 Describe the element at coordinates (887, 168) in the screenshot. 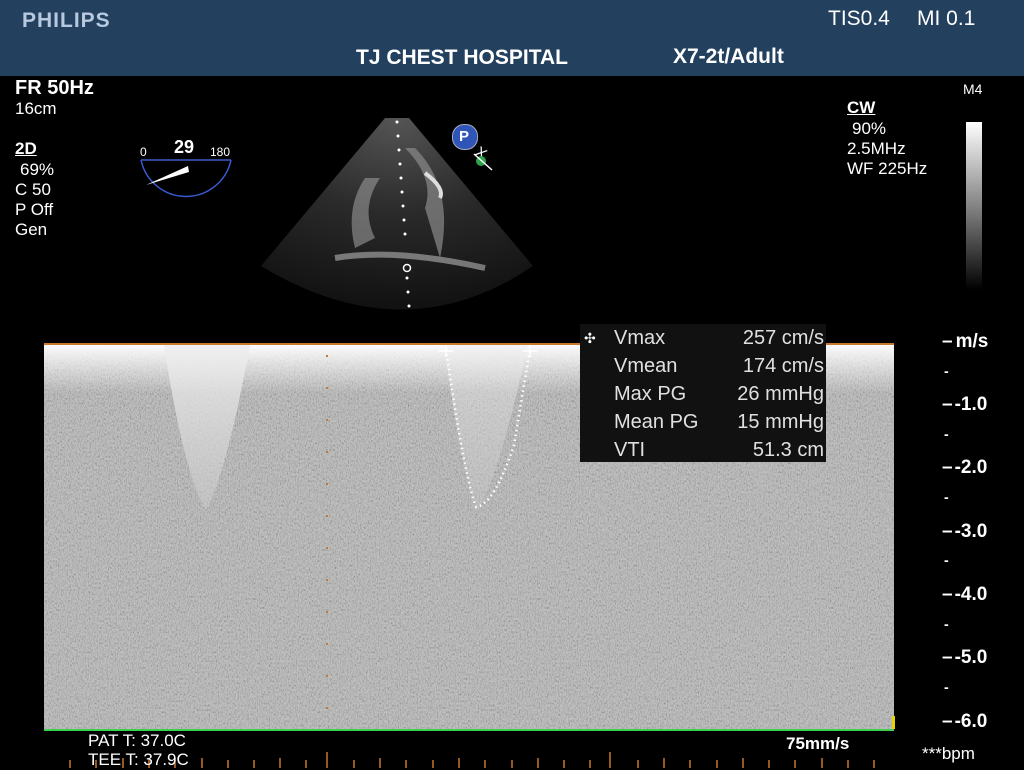

I see `wall-filter: WF 225Hz` at that location.